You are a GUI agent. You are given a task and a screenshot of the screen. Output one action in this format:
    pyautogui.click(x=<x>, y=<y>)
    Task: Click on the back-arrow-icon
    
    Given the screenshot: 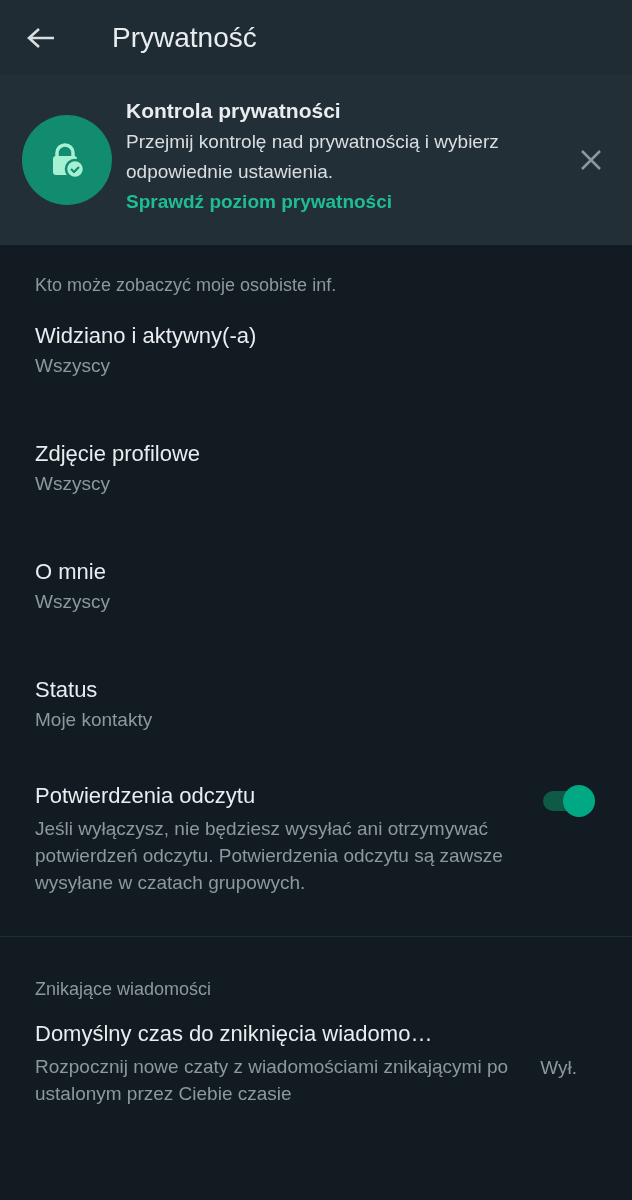 What is the action you would take?
    pyautogui.click(x=41, y=37)
    